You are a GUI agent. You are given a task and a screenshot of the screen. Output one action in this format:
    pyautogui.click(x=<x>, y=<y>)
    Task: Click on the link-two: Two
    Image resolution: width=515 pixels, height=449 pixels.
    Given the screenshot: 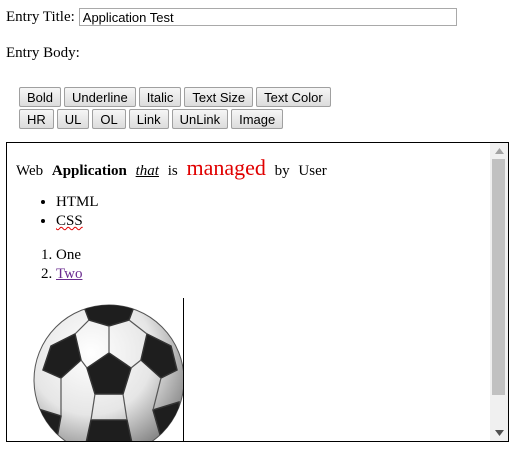 What is the action you would take?
    pyautogui.click(x=69, y=274)
    